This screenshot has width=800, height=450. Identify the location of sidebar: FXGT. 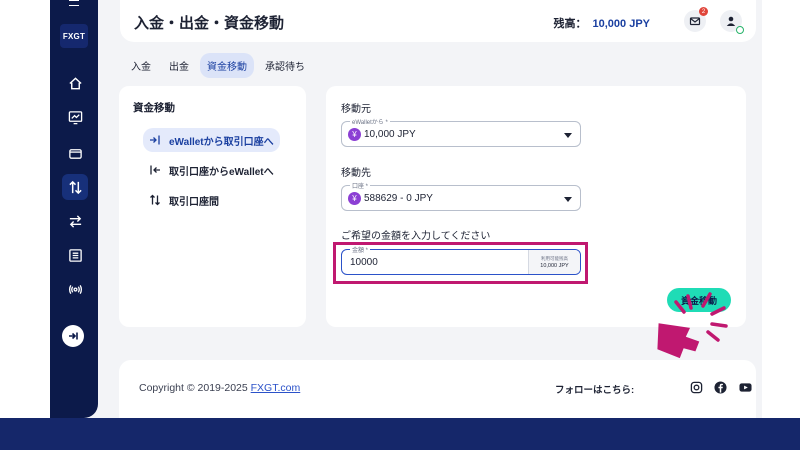
(74, 209).